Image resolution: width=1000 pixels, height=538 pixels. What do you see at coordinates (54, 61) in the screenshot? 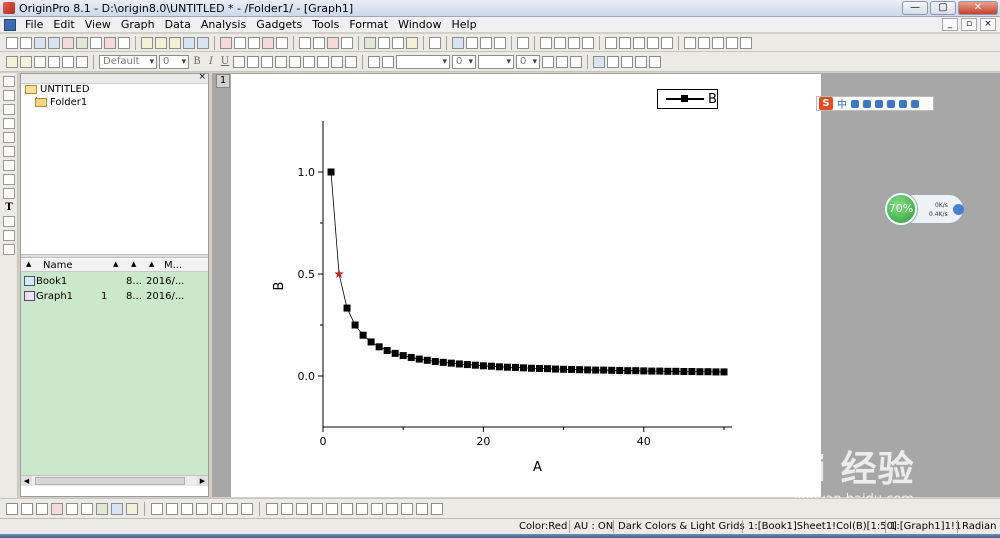
I see `format-icon` at bounding box center [54, 61].